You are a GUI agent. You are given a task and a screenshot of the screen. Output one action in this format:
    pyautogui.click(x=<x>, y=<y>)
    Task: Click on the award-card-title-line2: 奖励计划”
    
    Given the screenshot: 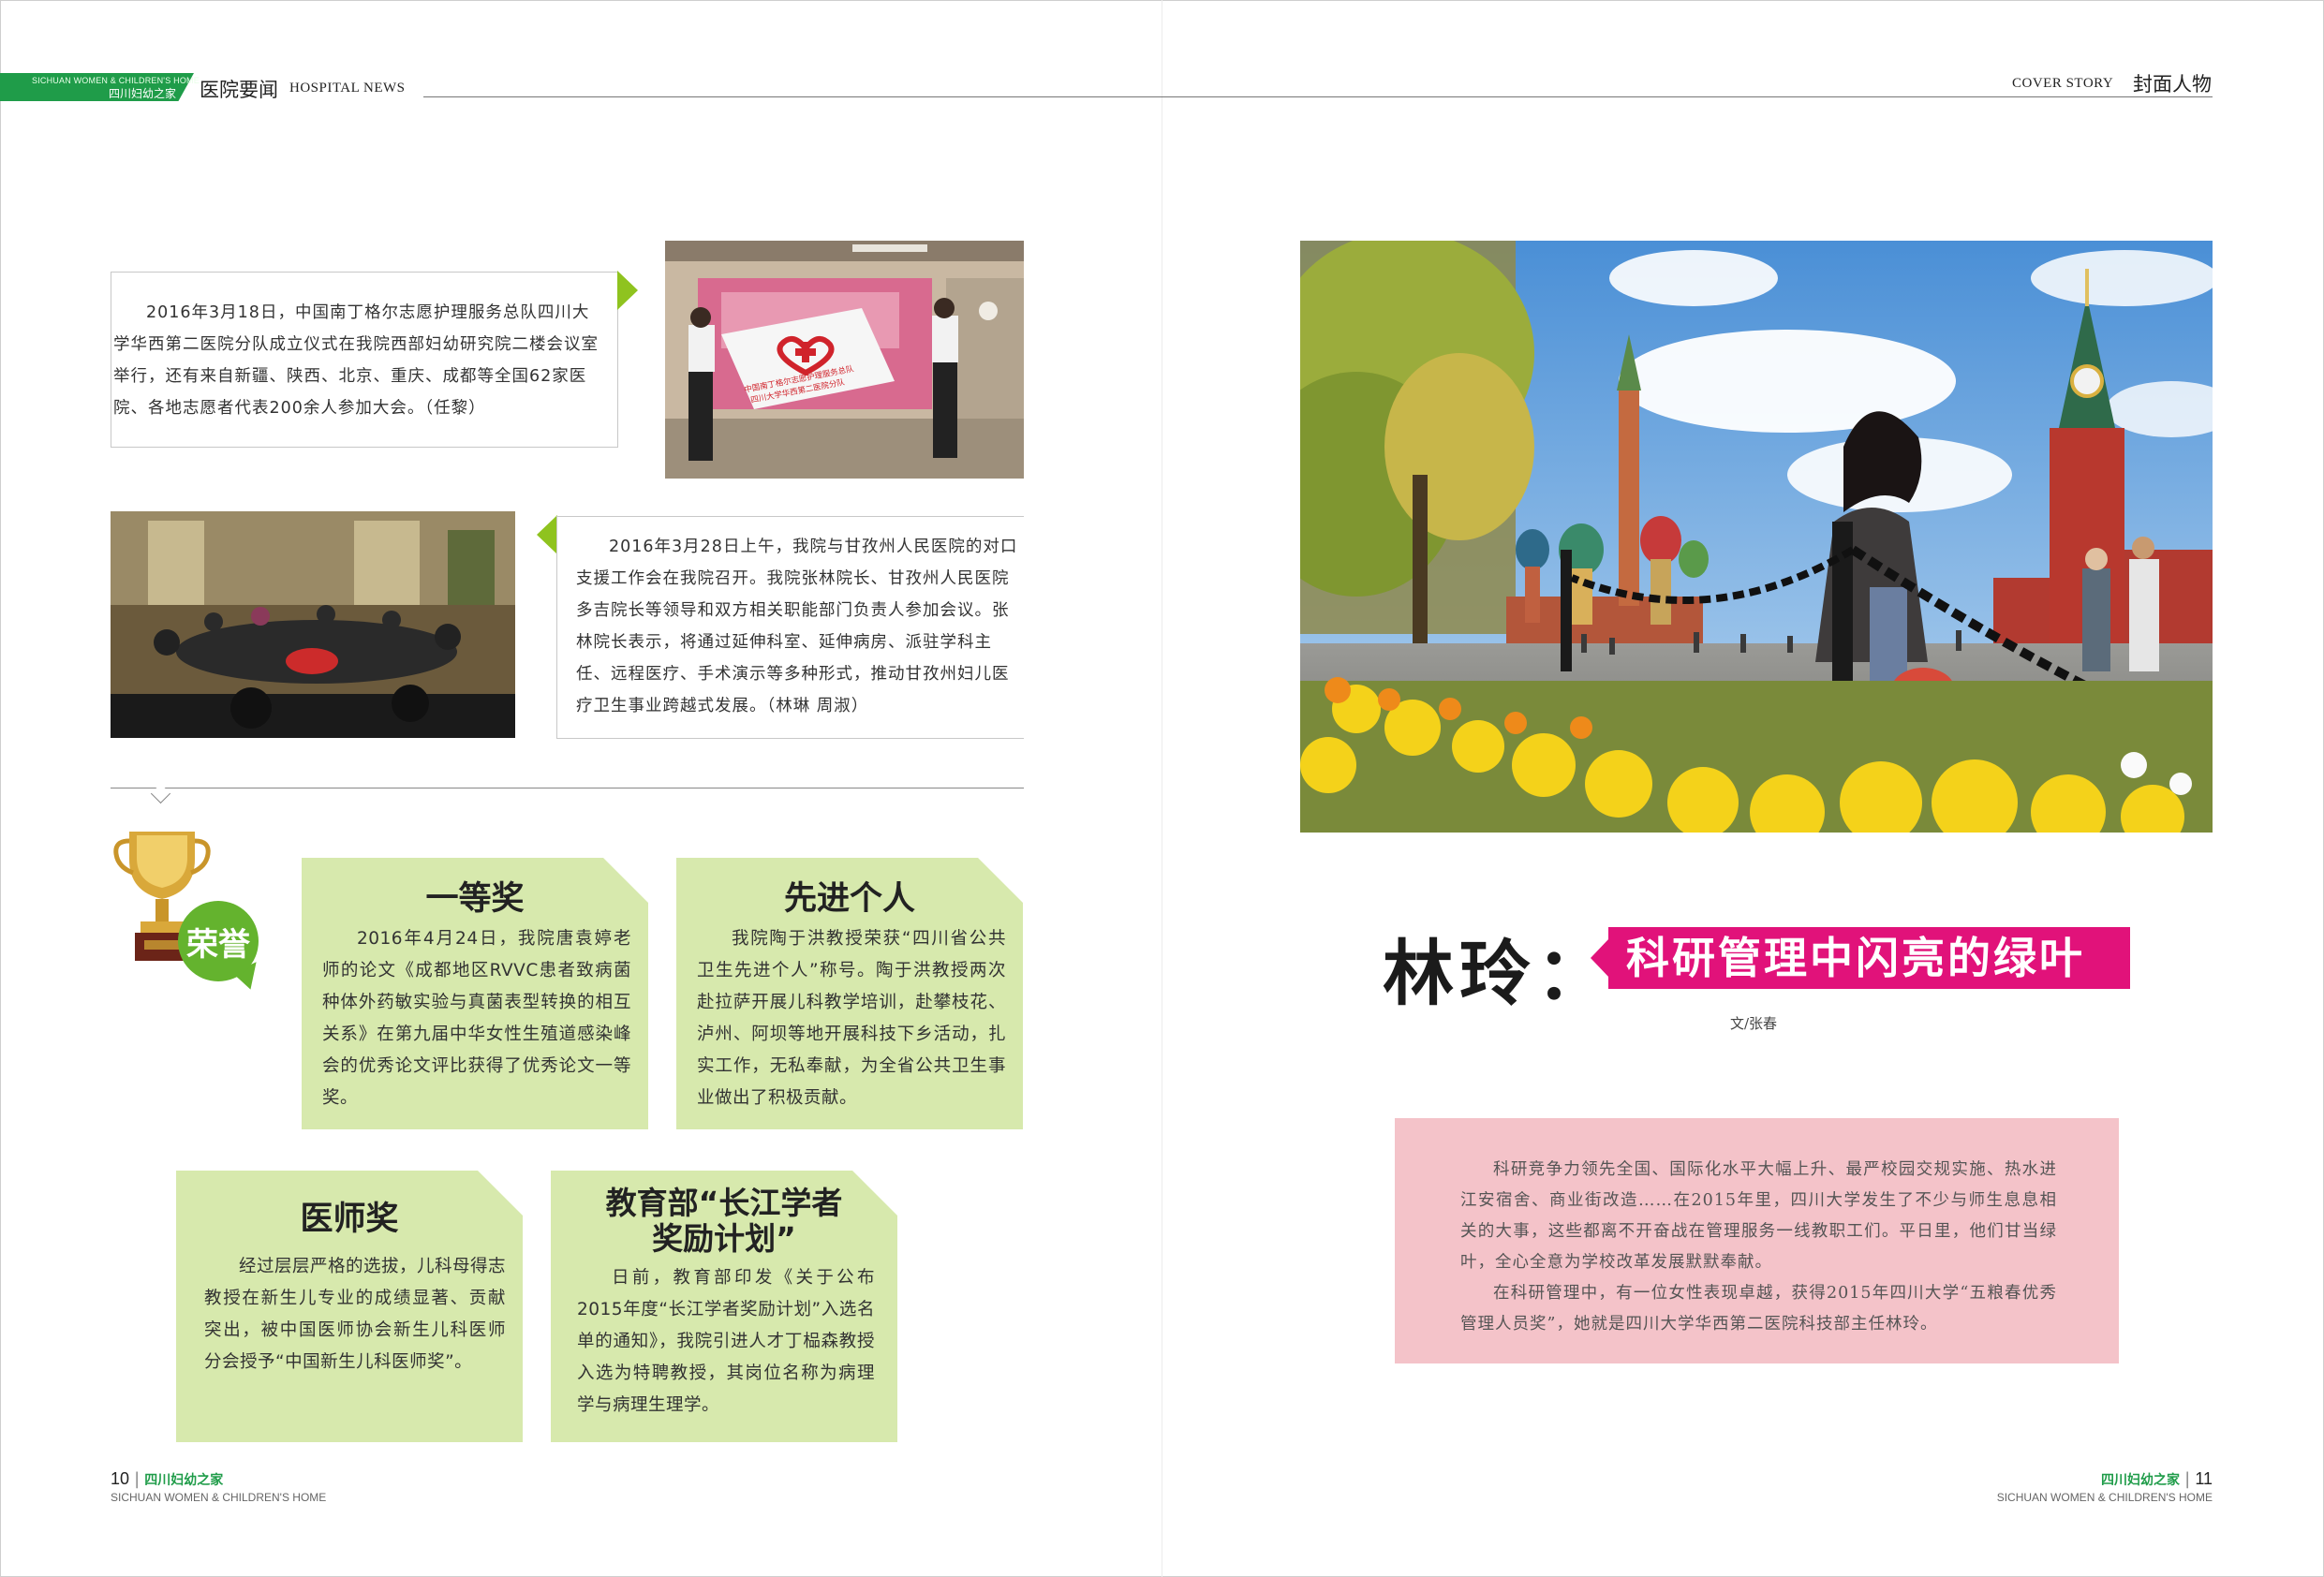 What is the action you would take?
    pyautogui.click(x=724, y=1238)
    